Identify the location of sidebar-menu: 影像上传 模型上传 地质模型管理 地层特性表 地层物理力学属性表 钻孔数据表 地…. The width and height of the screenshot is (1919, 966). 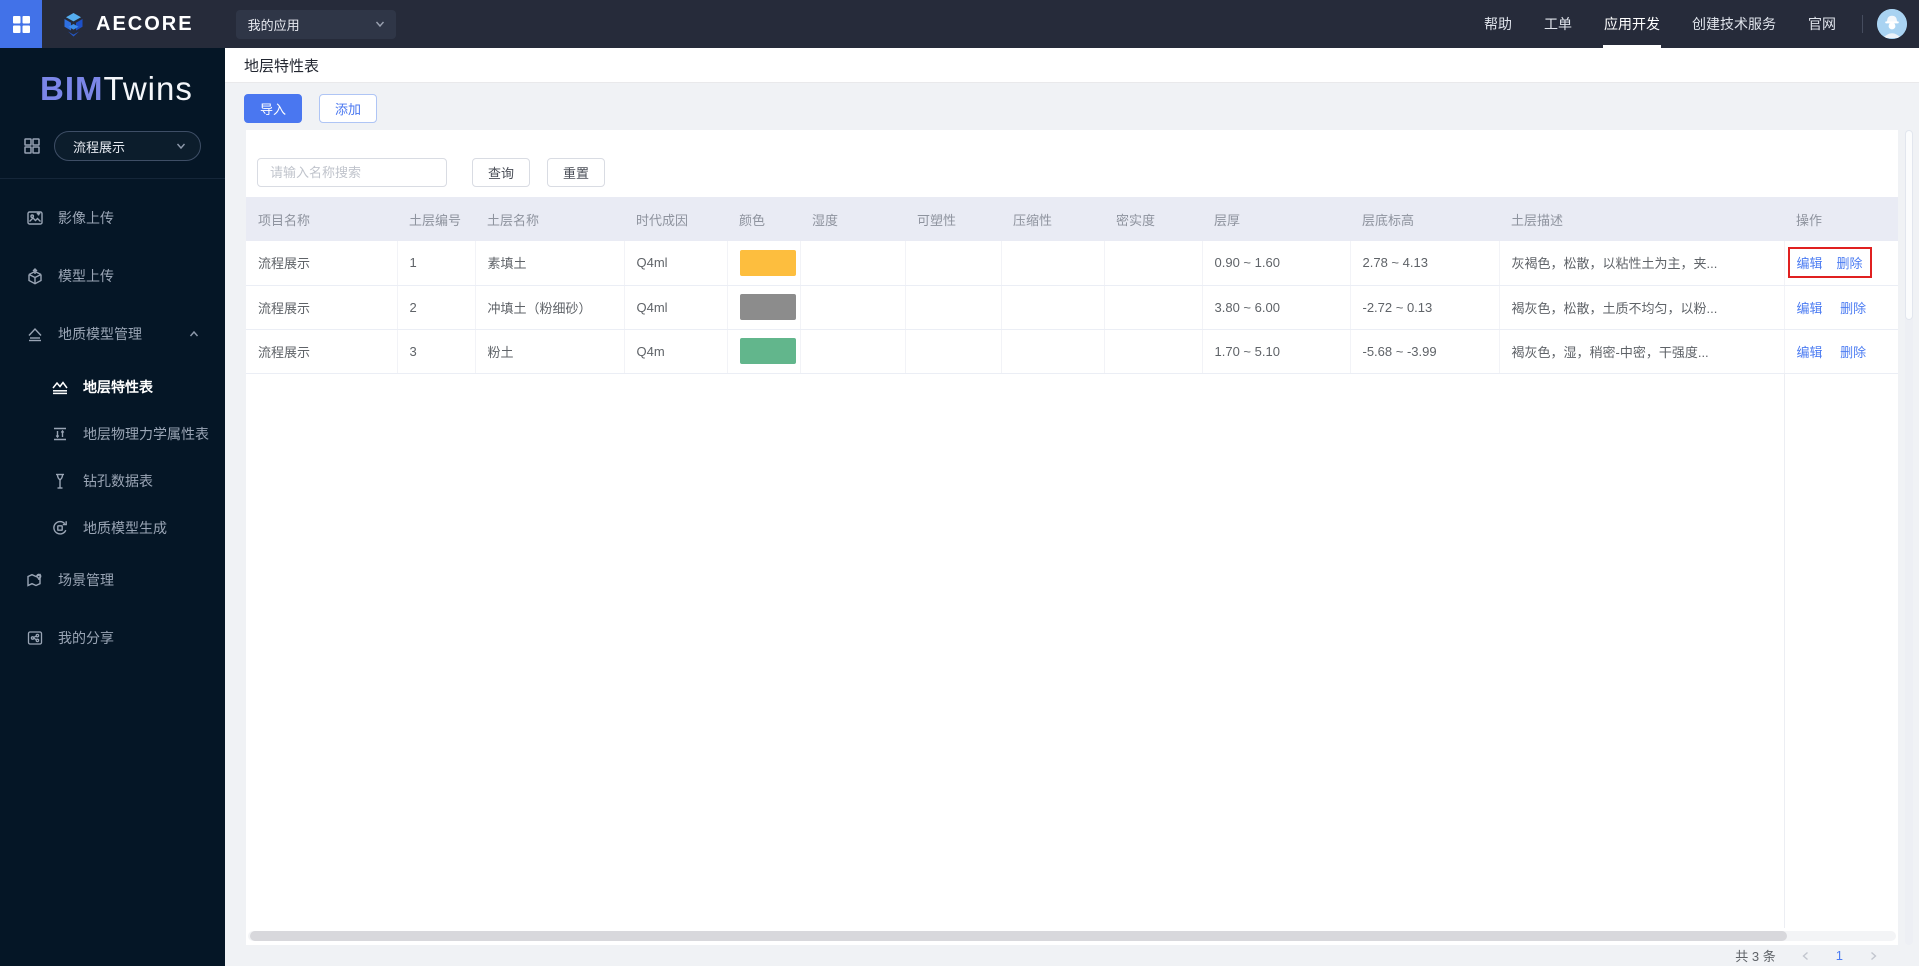
(112, 423).